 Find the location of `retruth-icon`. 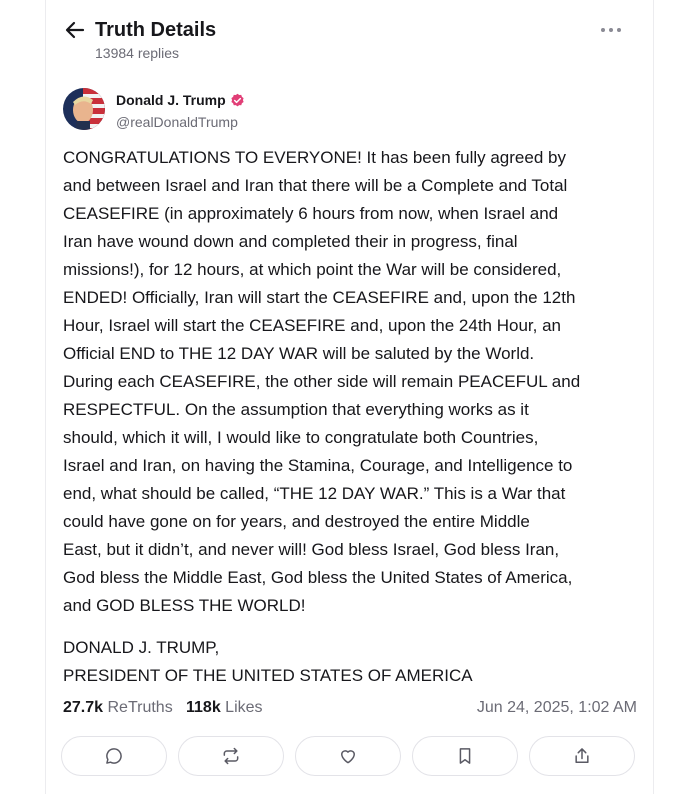

retruth-icon is located at coordinates (231, 756).